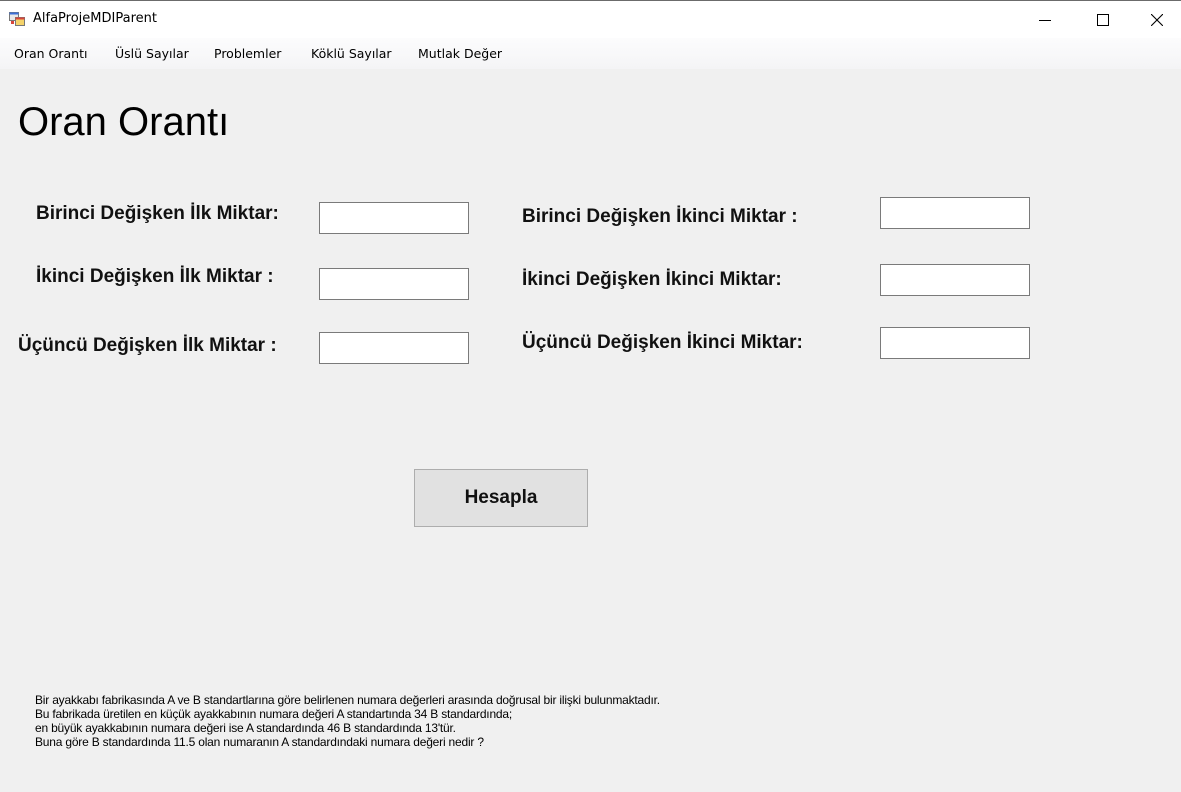 The width and height of the screenshot is (1181, 792). What do you see at coordinates (394, 284) in the screenshot?
I see `second-var-first-amount-input` at bounding box center [394, 284].